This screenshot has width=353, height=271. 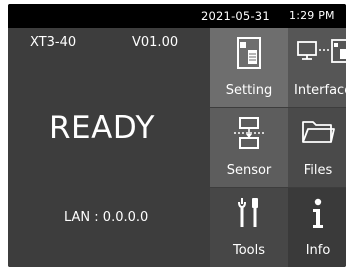 What do you see at coordinates (249, 90) in the screenshot?
I see `setting-label: Setting` at bounding box center [249, 90].